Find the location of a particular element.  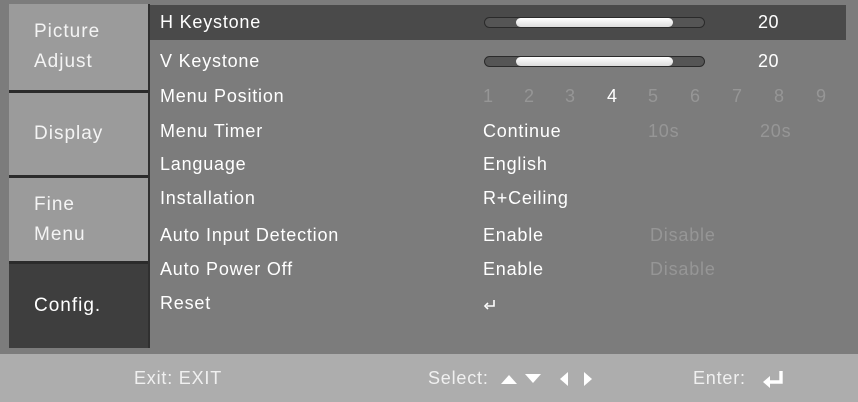

auto-power-option: Disable is located at coordinates (683, 269).